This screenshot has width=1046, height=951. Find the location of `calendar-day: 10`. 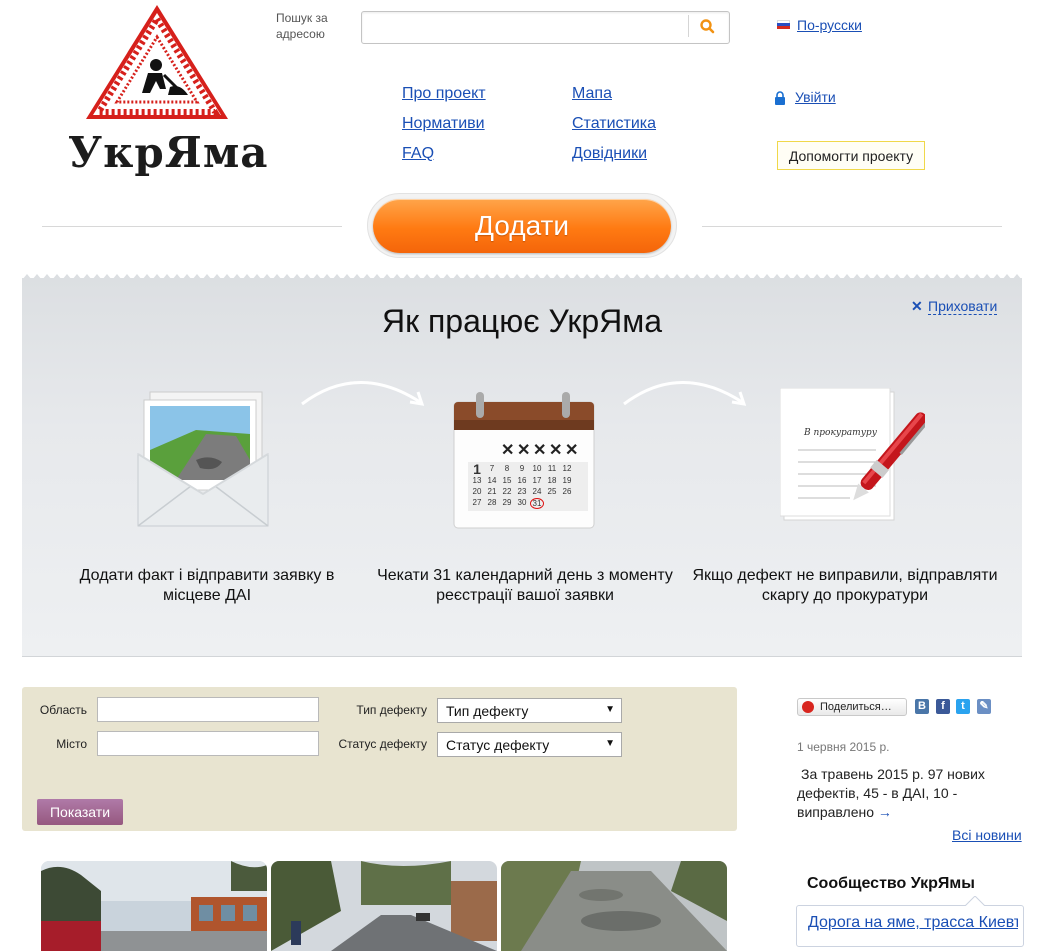

calendar-day: 10 is located at coordinates (537, 468).